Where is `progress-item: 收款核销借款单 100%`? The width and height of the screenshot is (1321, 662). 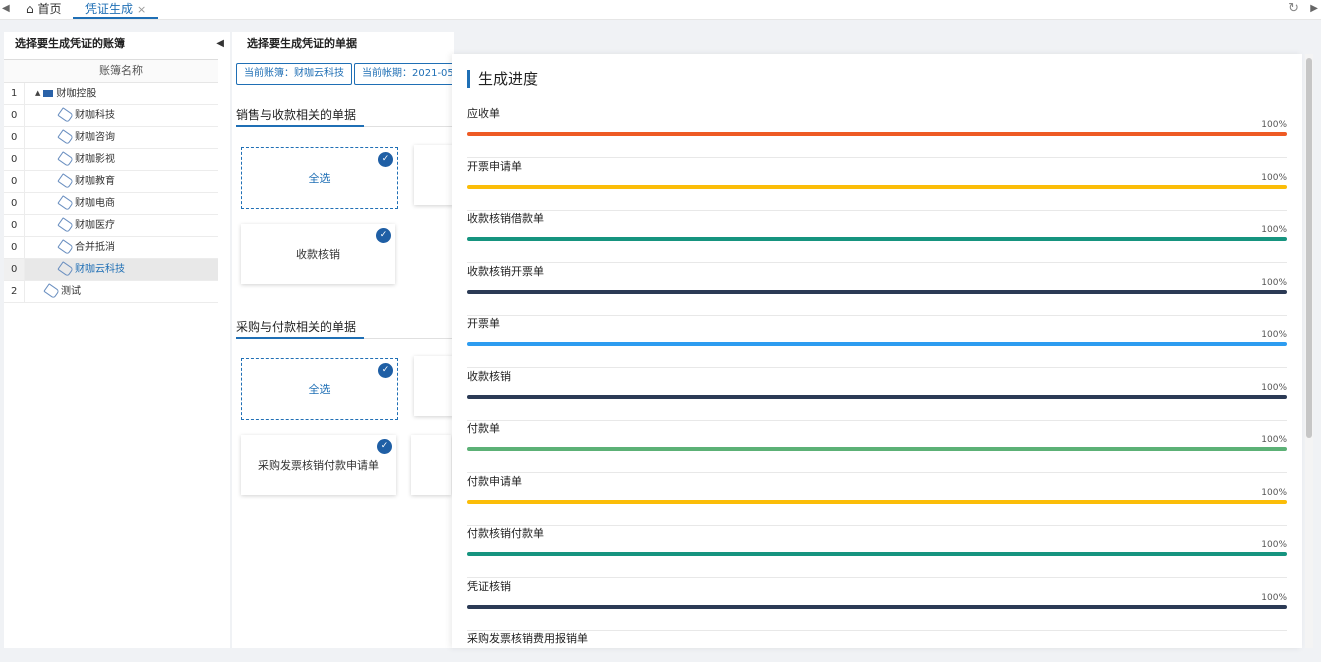
progress-item: 收款核销借款单 100% is located at coordinates (877, 236).